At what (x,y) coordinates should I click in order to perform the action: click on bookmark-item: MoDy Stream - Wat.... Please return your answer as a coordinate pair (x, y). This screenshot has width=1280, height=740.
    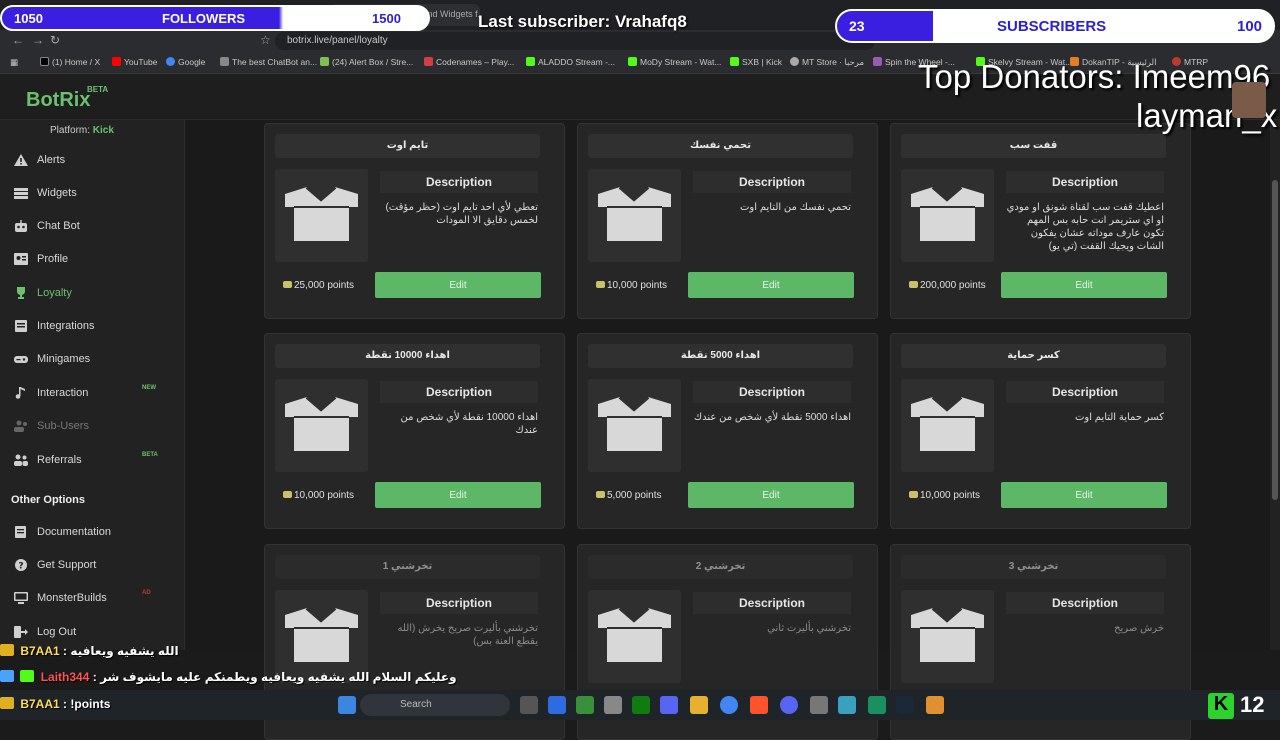
    Looking at the image, I should click on (674, 62).